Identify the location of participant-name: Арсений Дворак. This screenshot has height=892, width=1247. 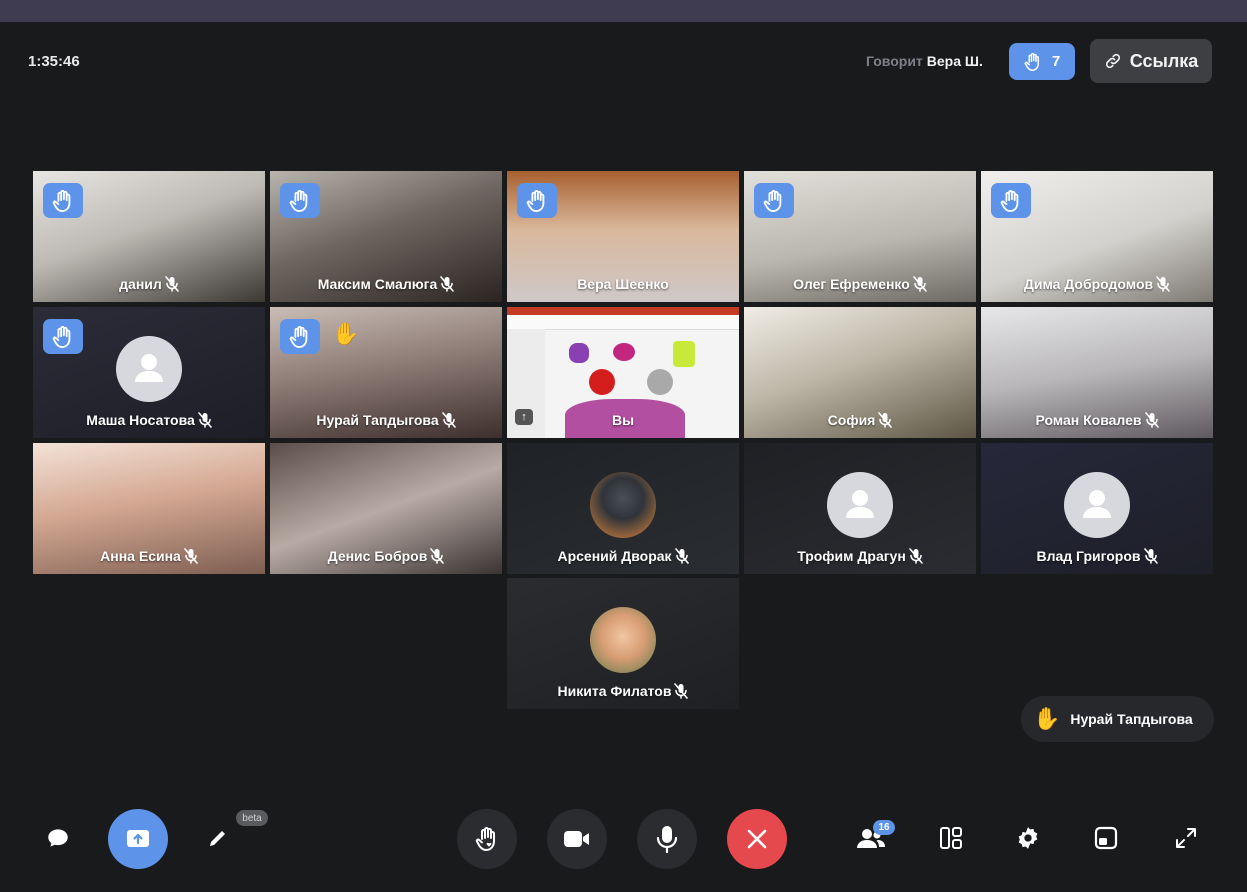
(614, 556).